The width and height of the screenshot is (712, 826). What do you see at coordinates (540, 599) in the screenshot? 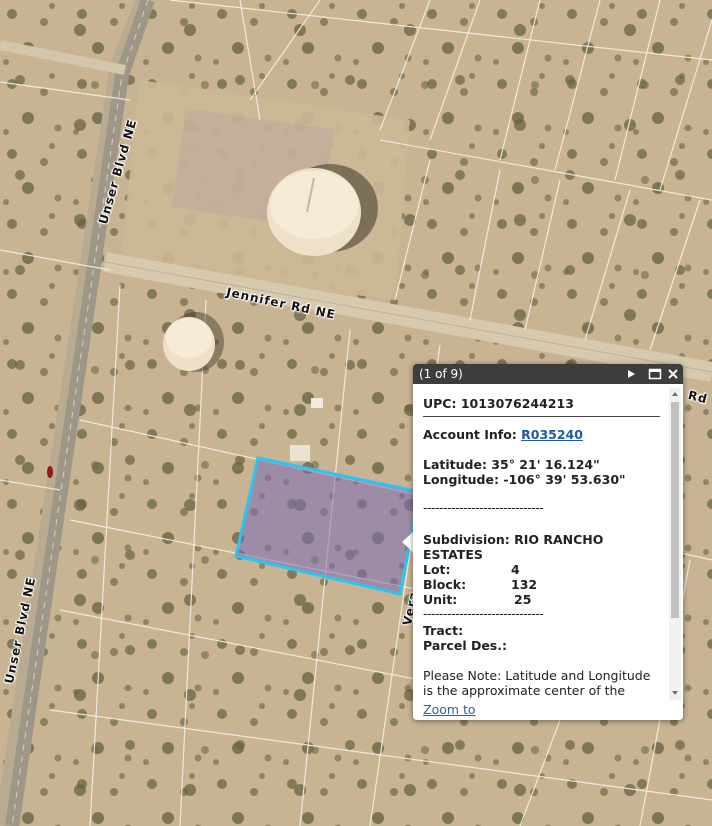
I see `unit-row: Unit: 25` at bounding box center [540, 599].